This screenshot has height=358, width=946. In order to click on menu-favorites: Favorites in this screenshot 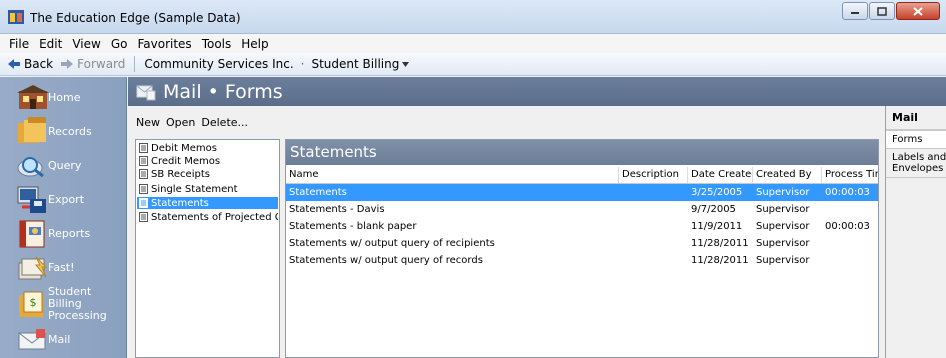, I will do `click(164, 44)`.